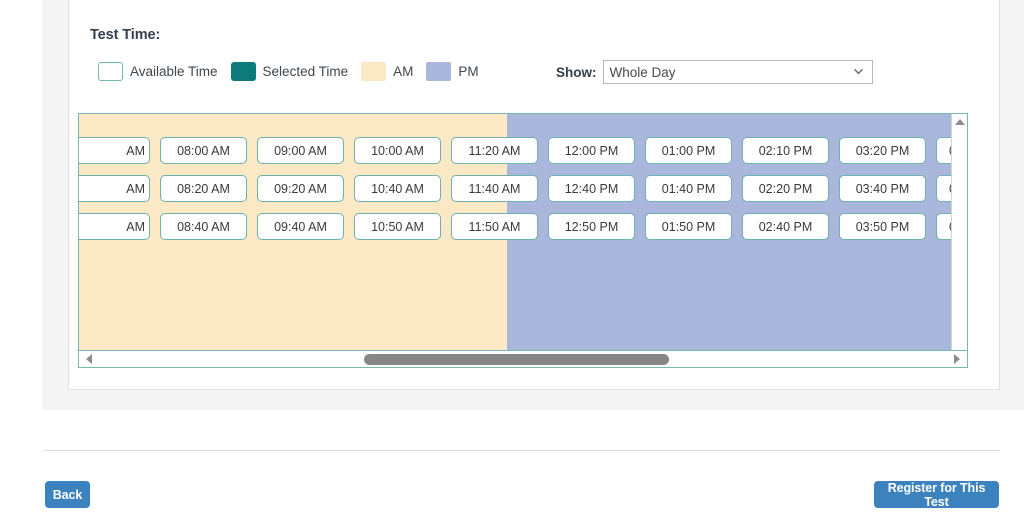  Describe the element at coordinates (125, 35) in the screenshot. I see `page-title: Test Time:` at that location.